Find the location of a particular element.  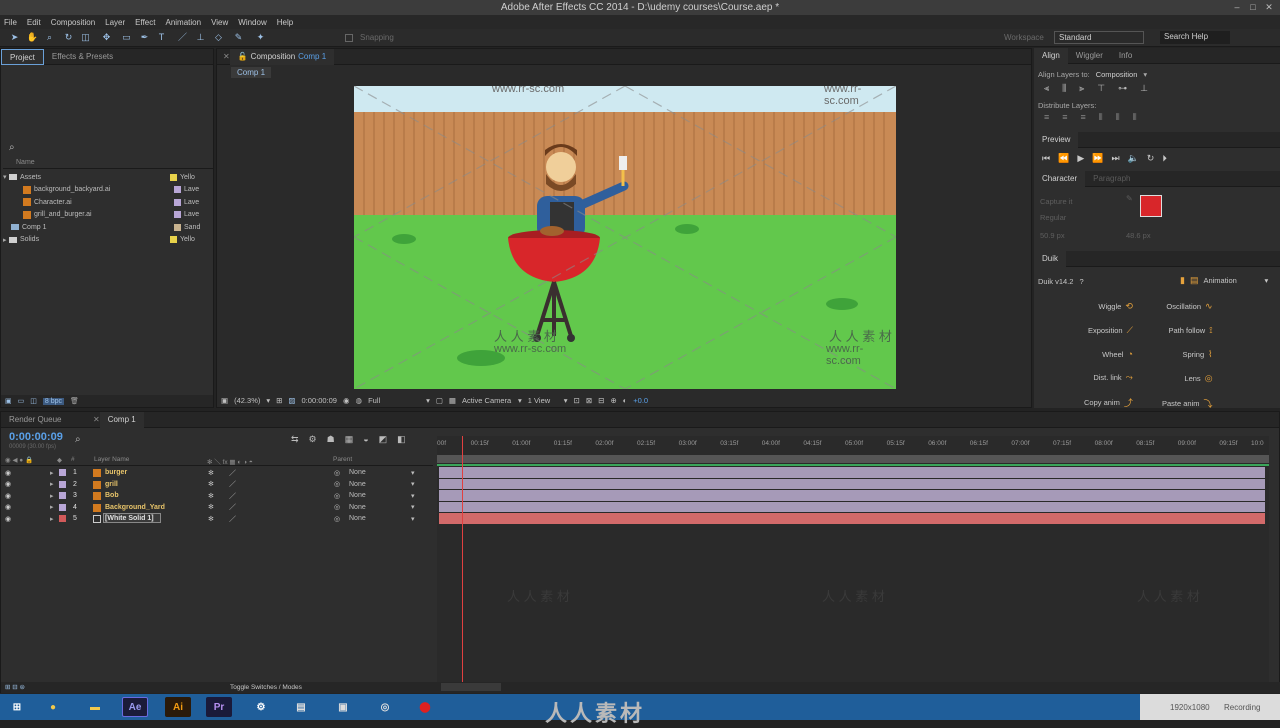

playhead is located at coordinates (462, 561).